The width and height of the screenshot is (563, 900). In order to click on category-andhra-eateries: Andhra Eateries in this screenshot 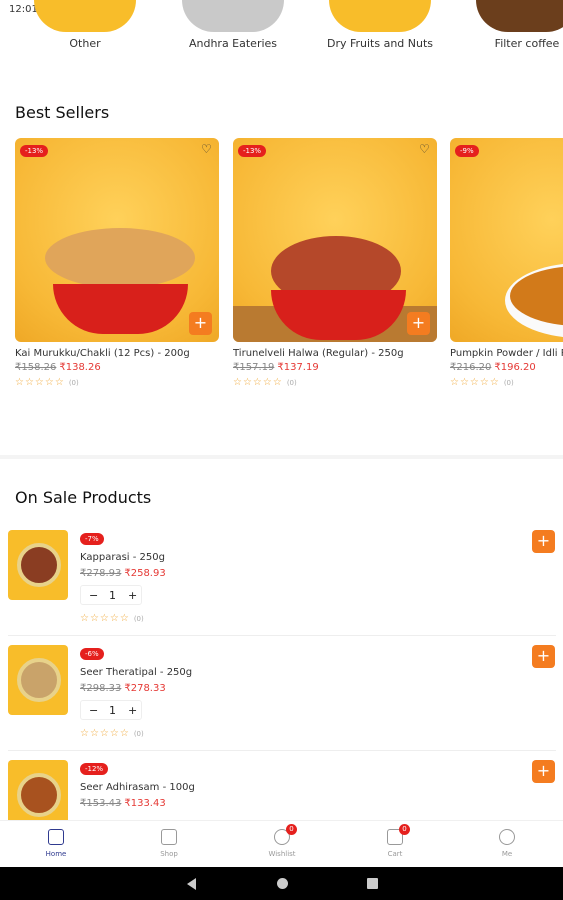, I will do `click(233, 25)`.